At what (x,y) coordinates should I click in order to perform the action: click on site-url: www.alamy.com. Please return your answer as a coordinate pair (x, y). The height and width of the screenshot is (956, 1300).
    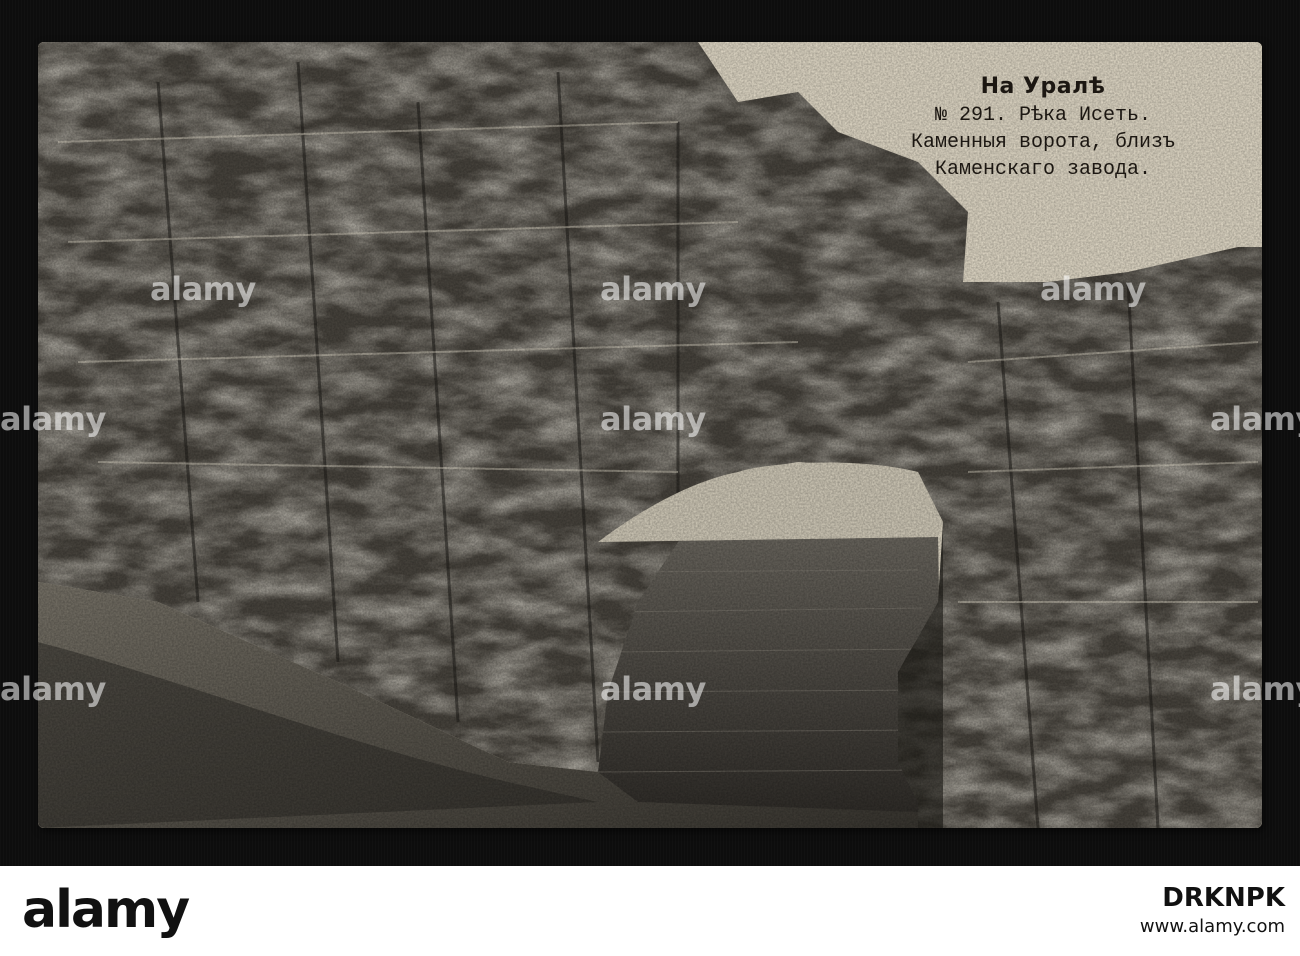
    Looking at the image, I should click on (1212, 926).